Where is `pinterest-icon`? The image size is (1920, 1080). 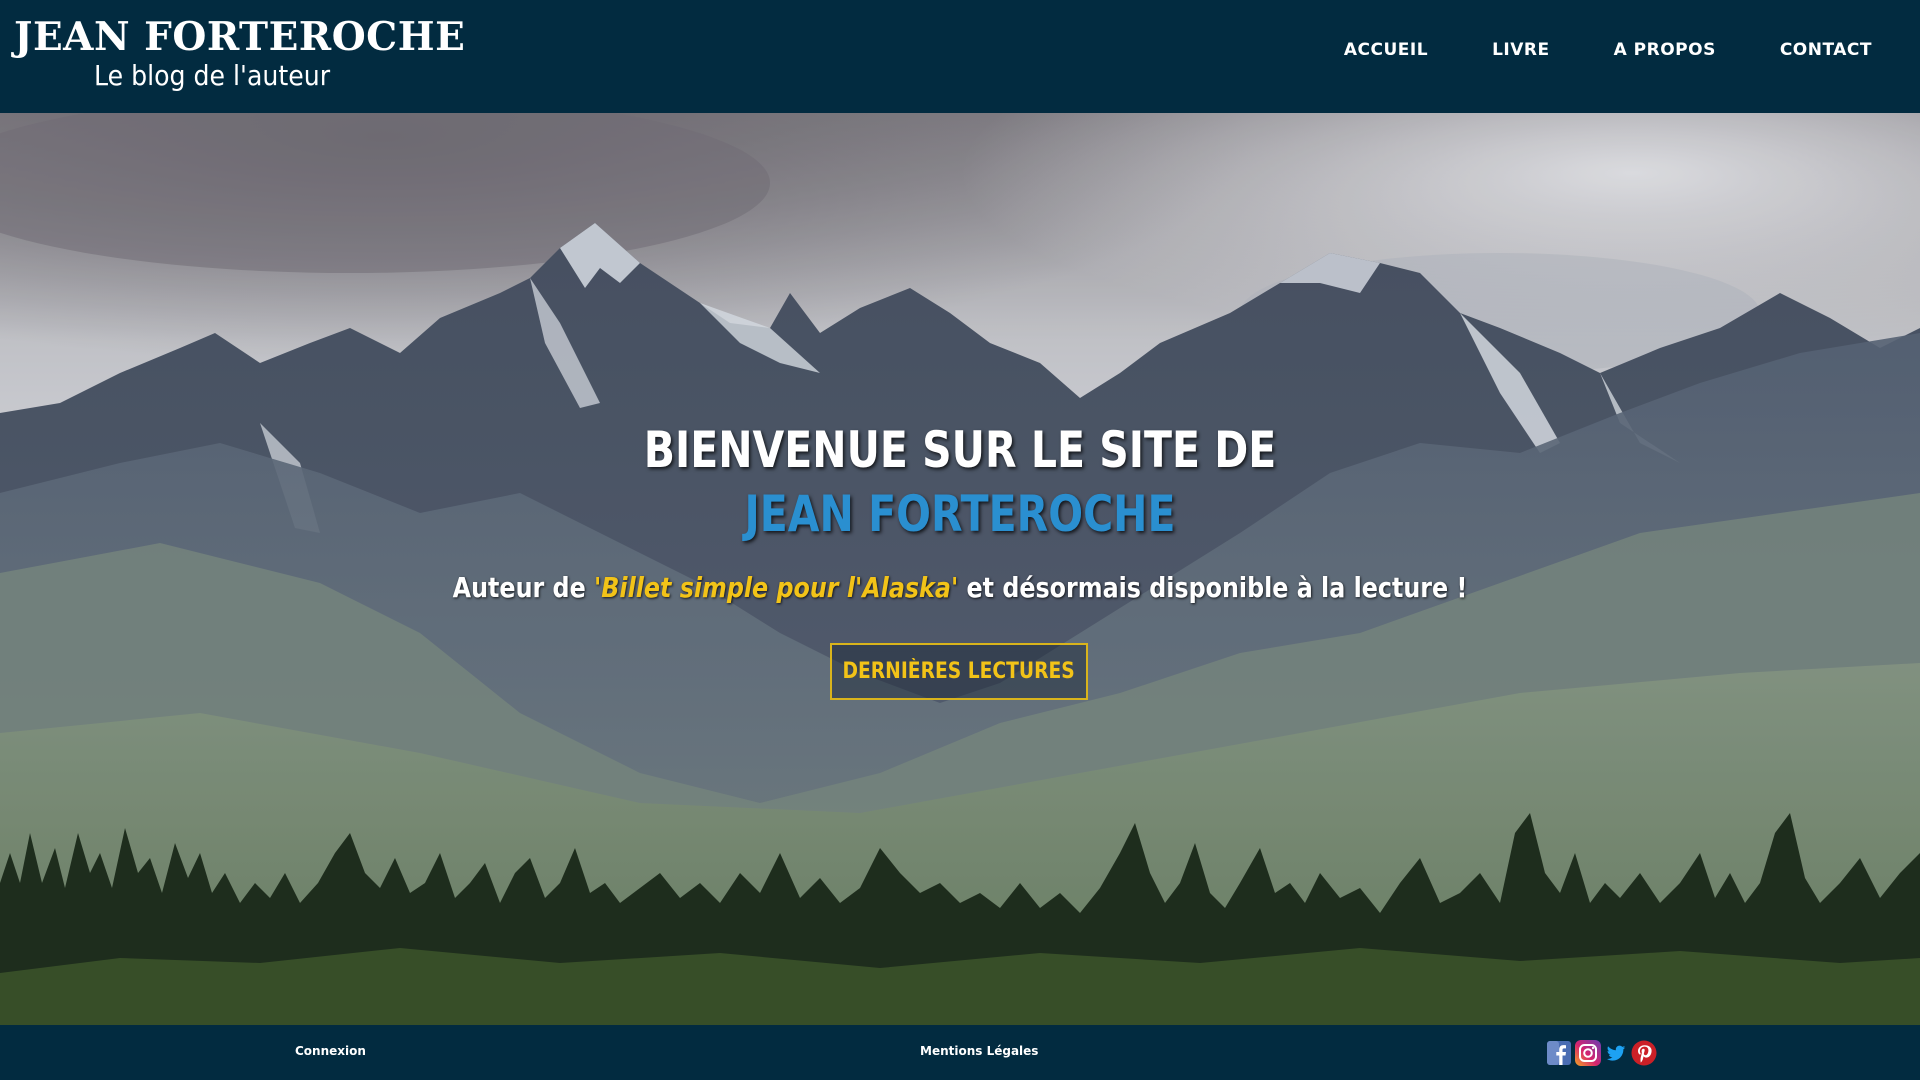
pinterest-icon is located at coordinates (1644, 1053).